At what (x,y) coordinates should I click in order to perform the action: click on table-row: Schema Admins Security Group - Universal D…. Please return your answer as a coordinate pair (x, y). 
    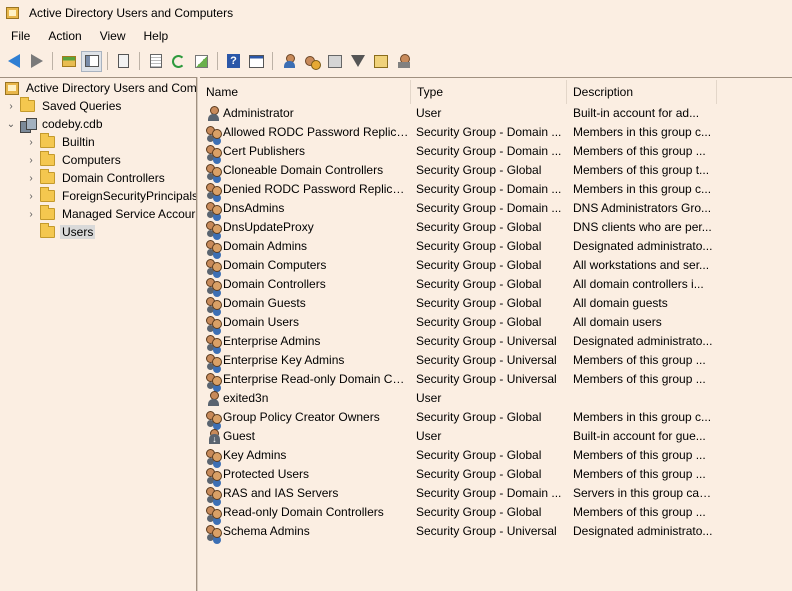
    Looking at the image, I should click on (496, 531).